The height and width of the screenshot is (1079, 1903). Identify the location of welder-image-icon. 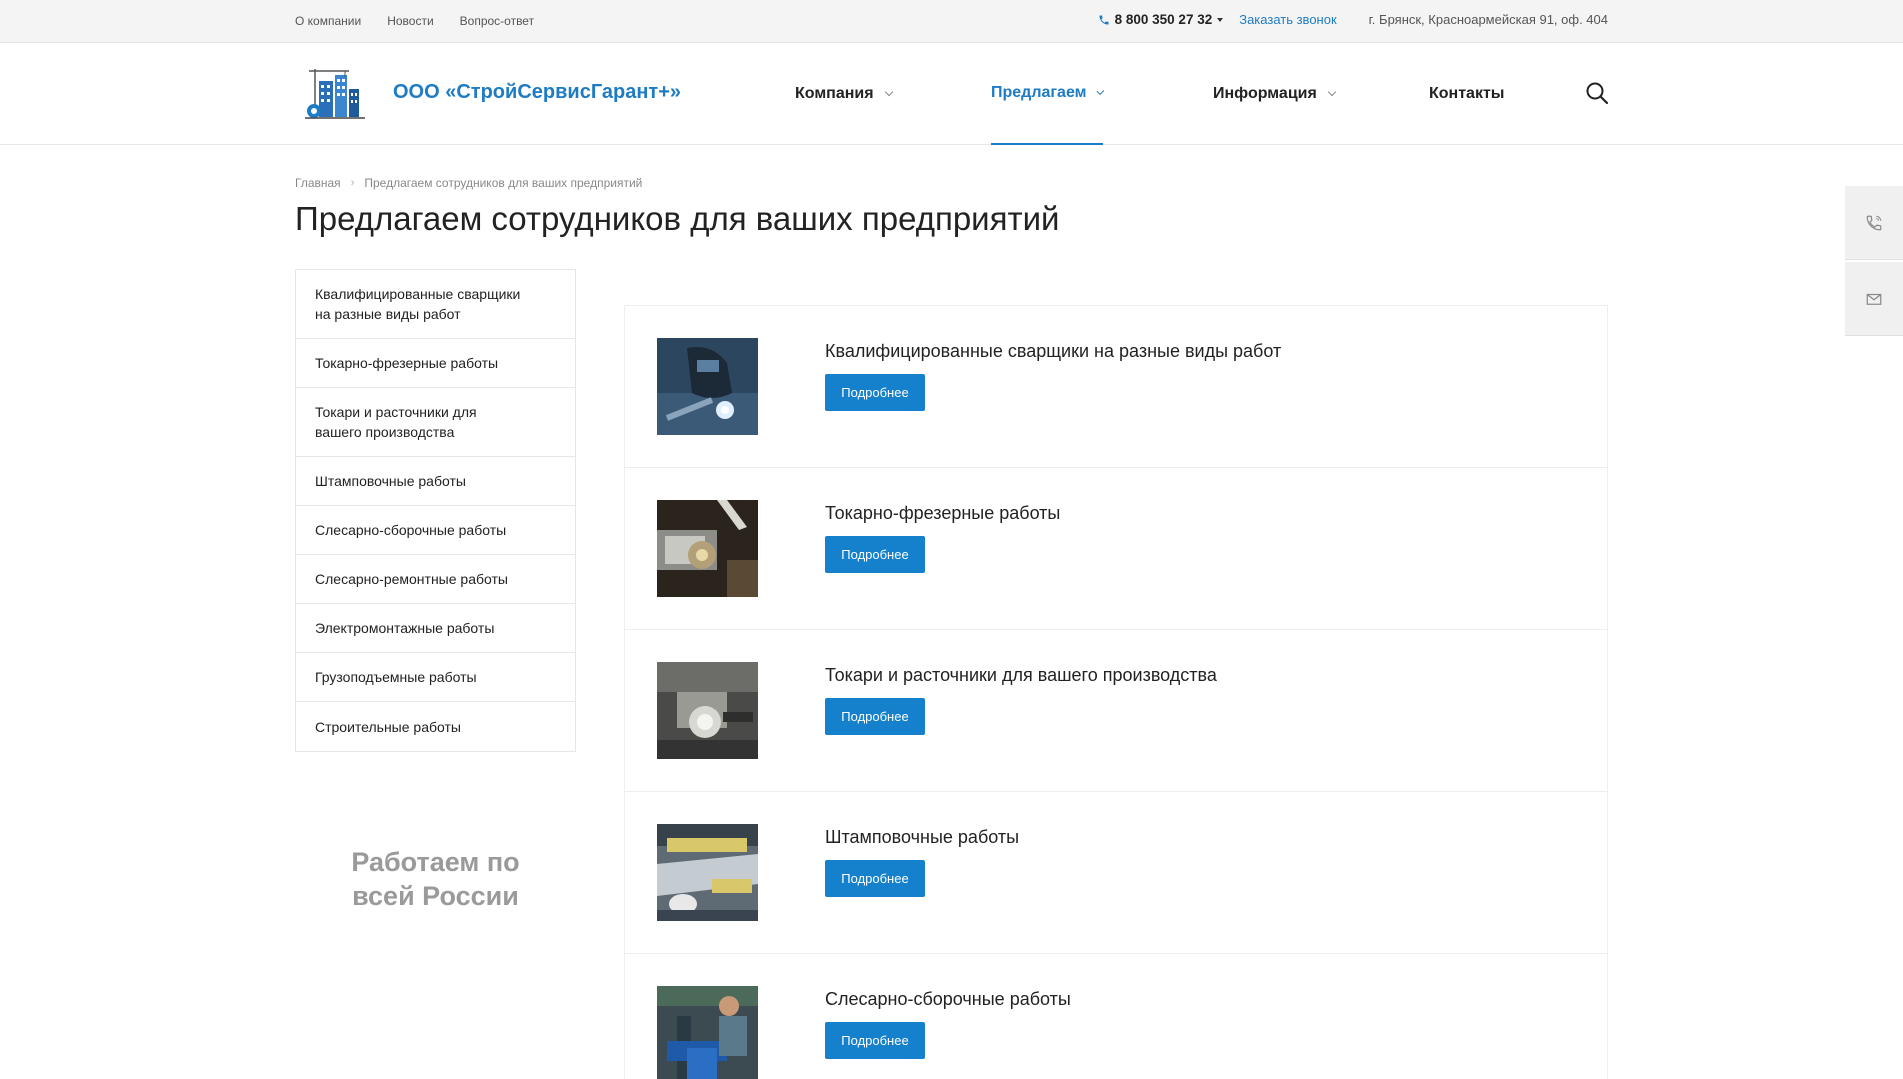
(707, 386).